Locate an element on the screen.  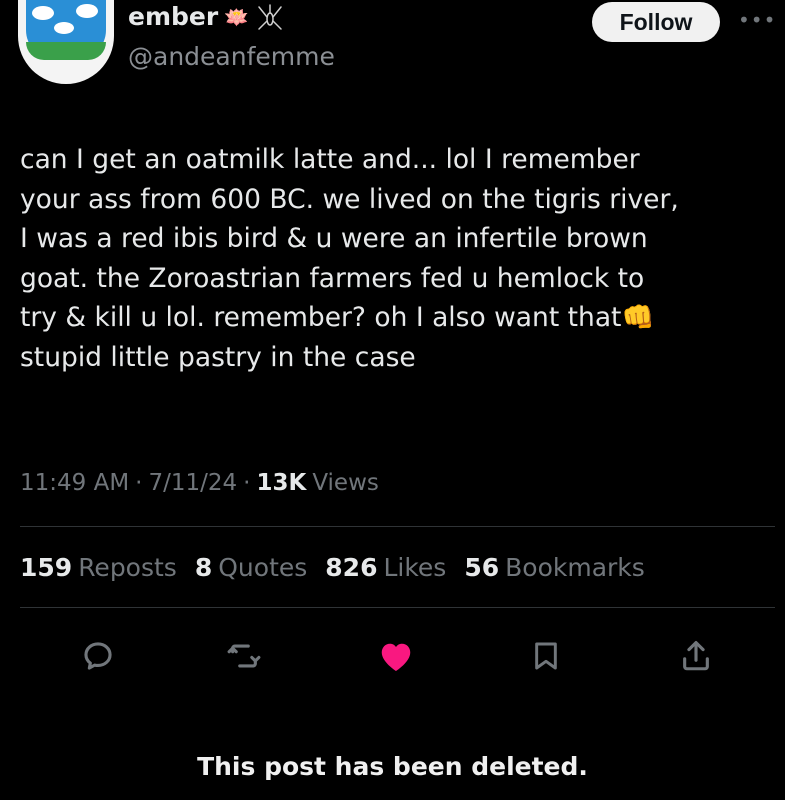
user-name-row: ember 🪷 is located at coordinates (206, 16).